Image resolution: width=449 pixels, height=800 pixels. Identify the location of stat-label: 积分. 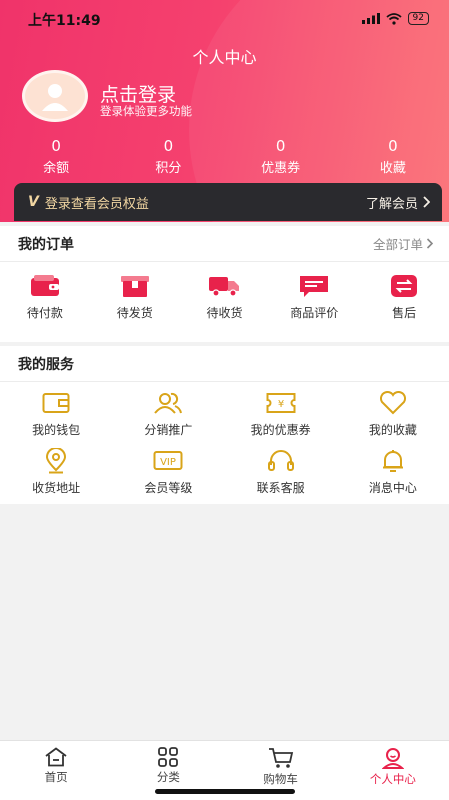
(168, 168).